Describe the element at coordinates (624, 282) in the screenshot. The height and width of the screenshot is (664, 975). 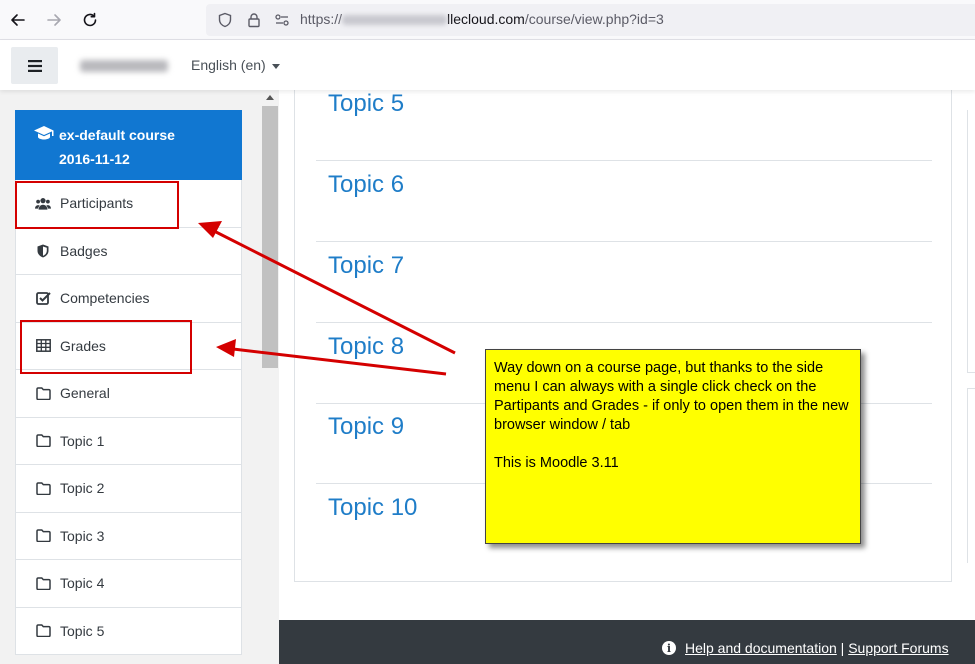
I see `section-topic-7: Topic 7` at that location.